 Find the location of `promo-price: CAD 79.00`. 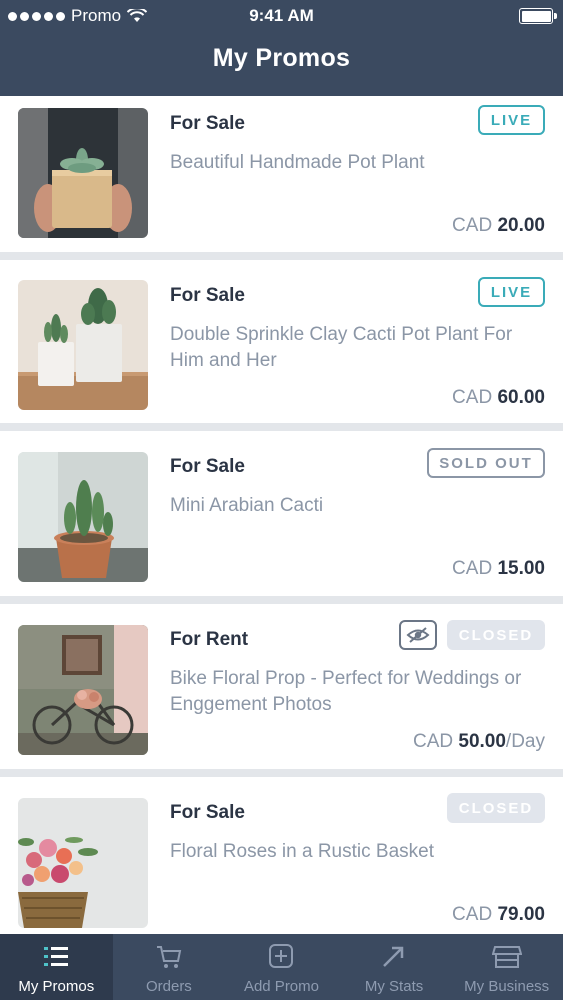

promo-price: CAD 79.00 is located at coordinates (498, 915).